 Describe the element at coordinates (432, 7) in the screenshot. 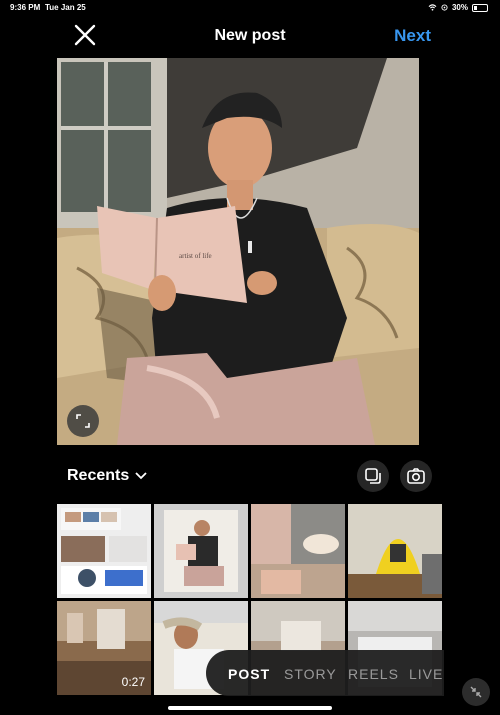

I see `wifi-icon` at that location.